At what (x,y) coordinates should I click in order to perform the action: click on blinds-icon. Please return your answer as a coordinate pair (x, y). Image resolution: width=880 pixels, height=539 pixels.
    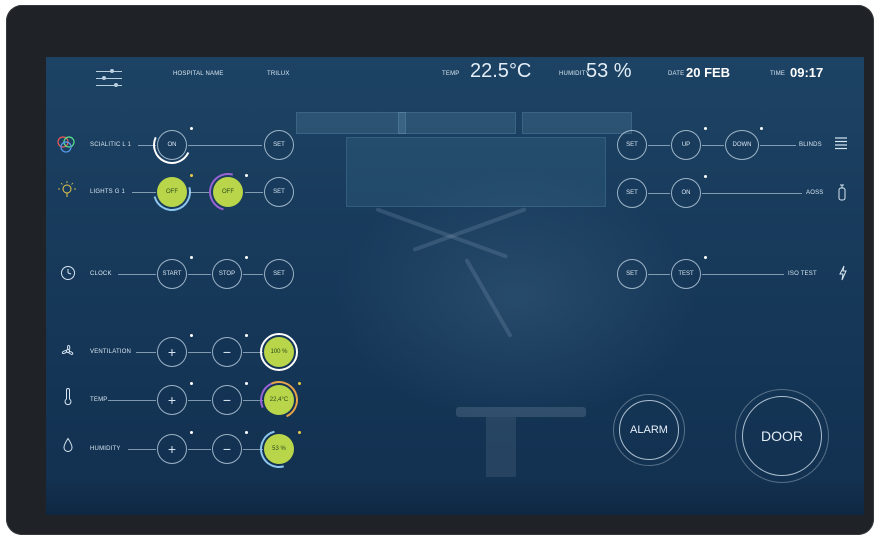
    Looking at the image, I should click on (841, 144).